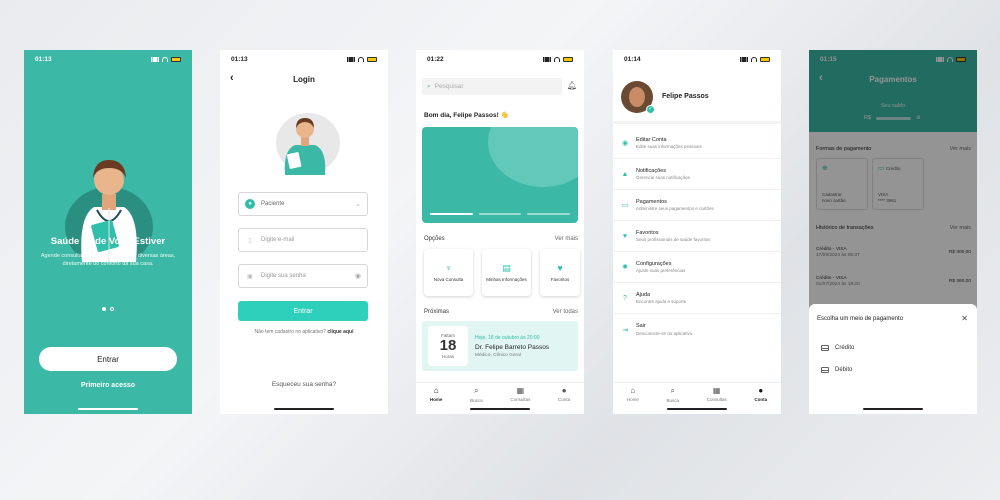  I want to click on logout-icon: ⇥, so click(625, 330).